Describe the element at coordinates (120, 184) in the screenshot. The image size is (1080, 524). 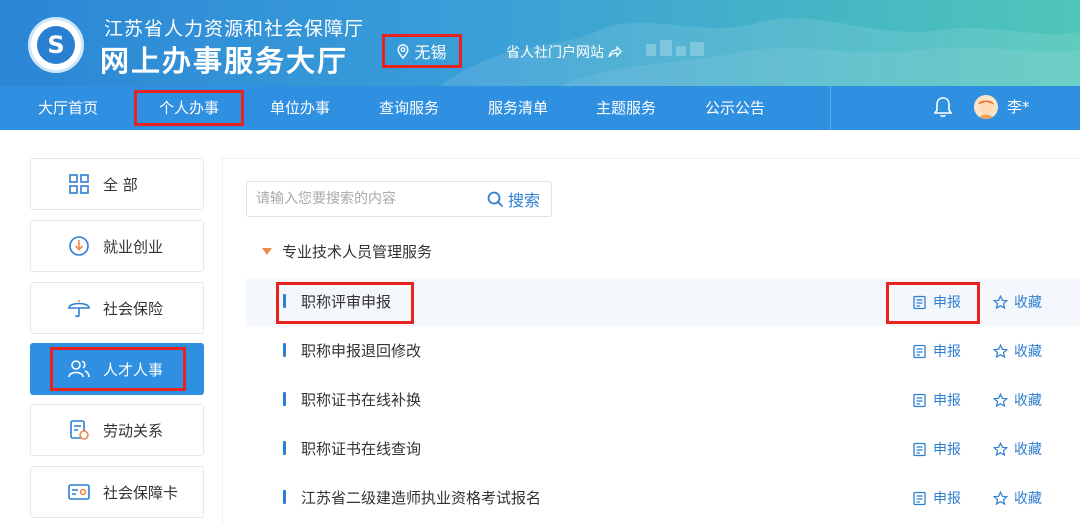
I see `sidebar-item-label: 全 部` at that location.